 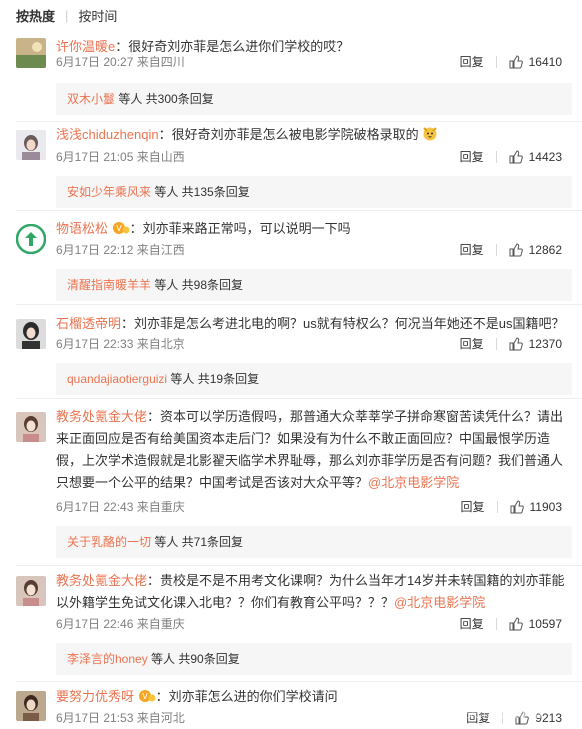 I want to click on like-button: 11903, so click(x=536, y=507).